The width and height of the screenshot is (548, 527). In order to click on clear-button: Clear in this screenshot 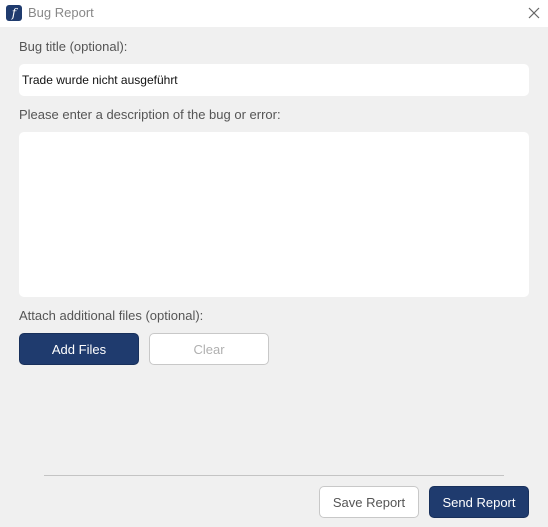, I will do `click(209, 349)`.